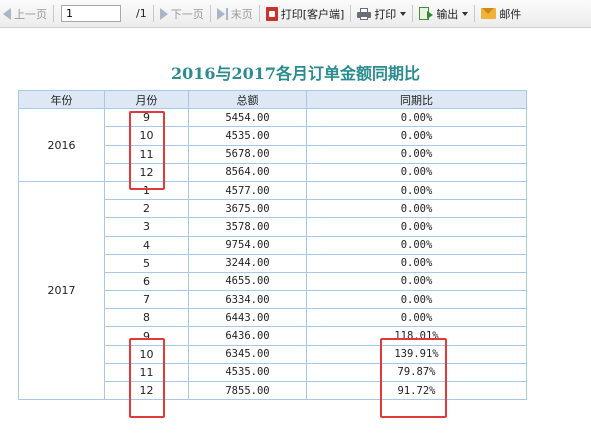 Image resolution: width=591 pixels, height=439 pixels. What do you see at coordinates (61, 145) in the screenshot?
I see `year-cell: 2016` at bounding box center [61, 145].